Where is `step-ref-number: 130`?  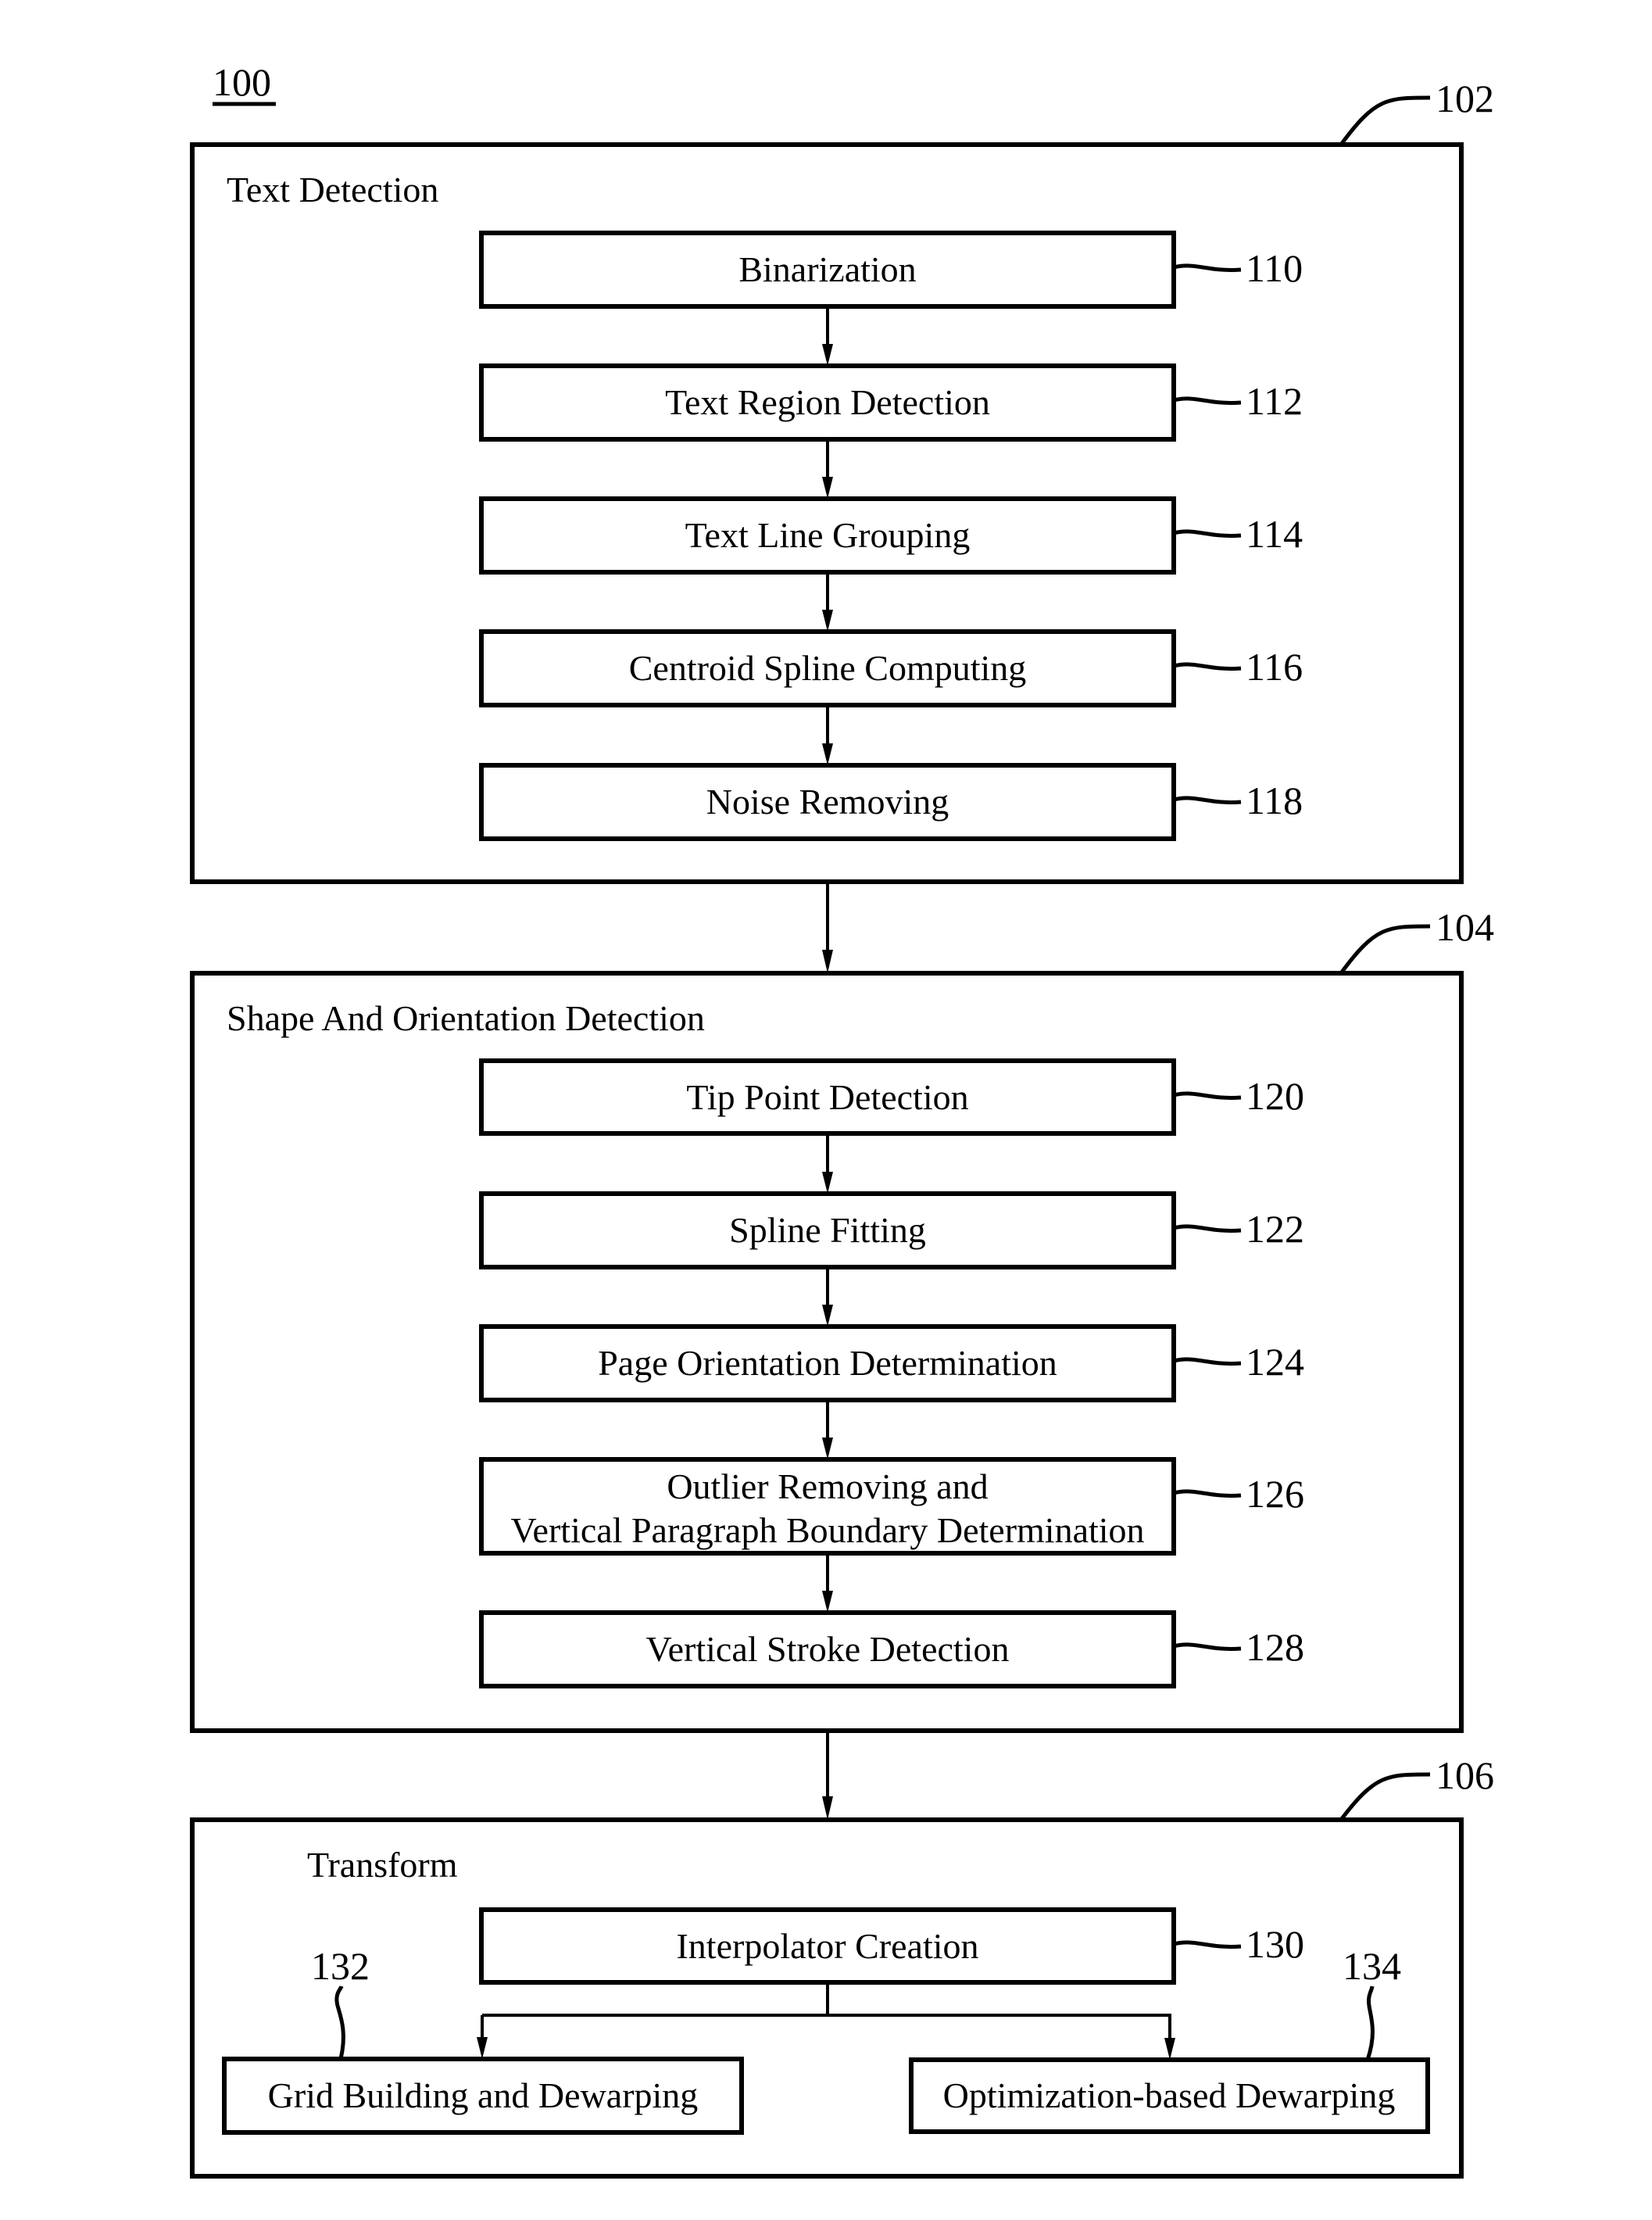
step-ref-number: 130 is located at coordinates (1275, 1944).